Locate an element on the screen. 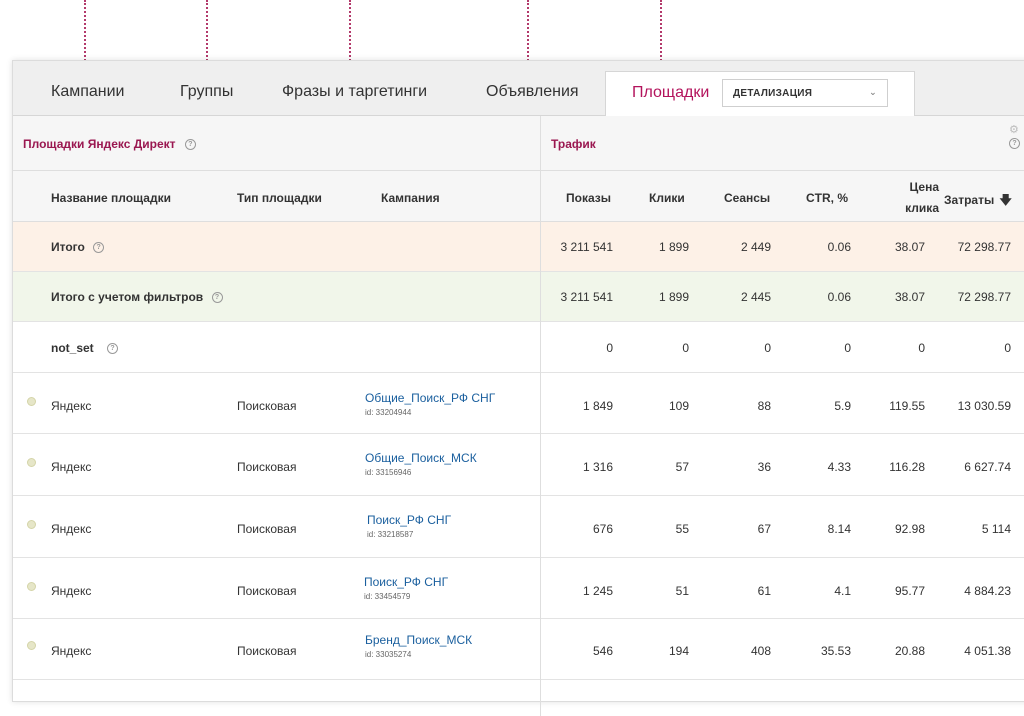  cell-sessions: 2 445 is located at coordinates (755, 297).